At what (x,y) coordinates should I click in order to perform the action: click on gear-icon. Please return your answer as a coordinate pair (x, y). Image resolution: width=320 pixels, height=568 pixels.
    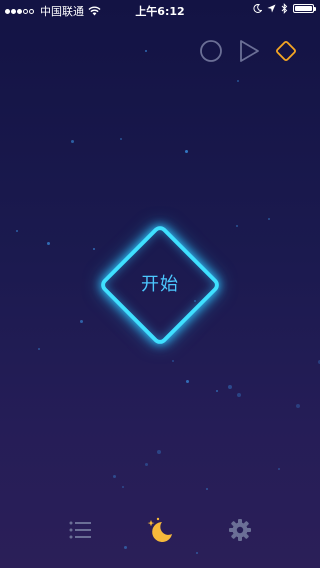
    Looking at the image, I should click on (240, 530).